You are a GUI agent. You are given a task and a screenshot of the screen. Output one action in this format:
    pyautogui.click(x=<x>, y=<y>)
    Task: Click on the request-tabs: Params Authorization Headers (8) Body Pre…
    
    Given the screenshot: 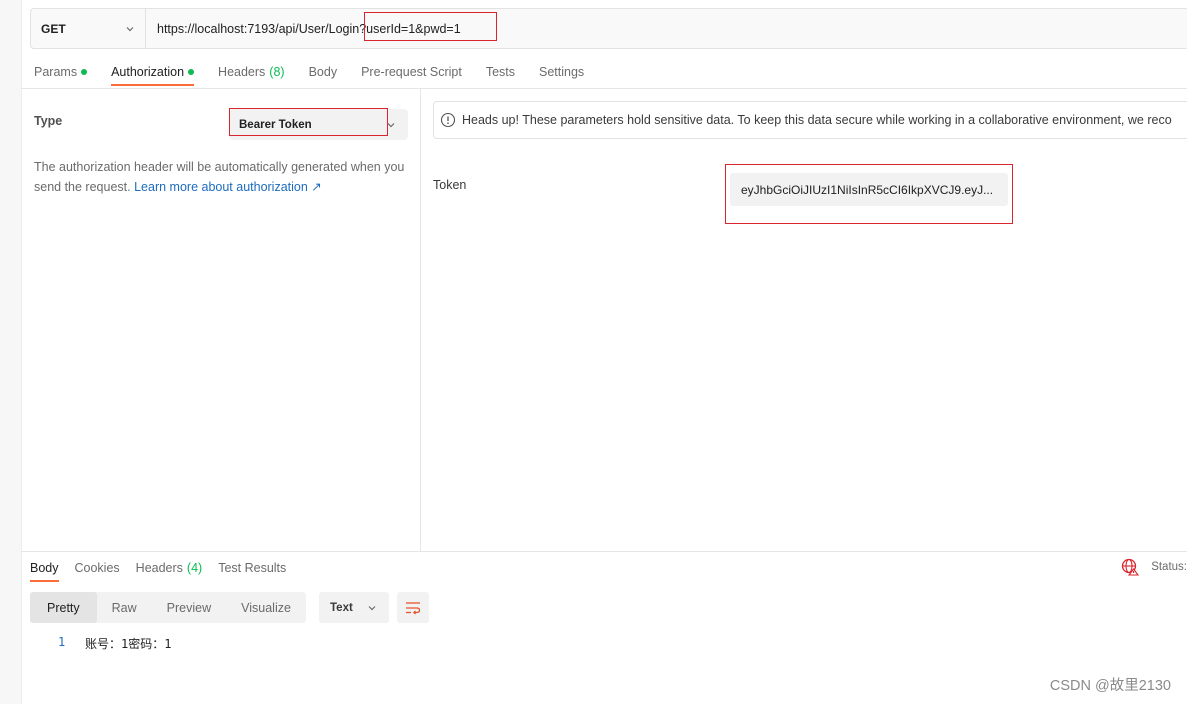 What is the action you would take?
    pyautogui.click(x=321, y=73)
    